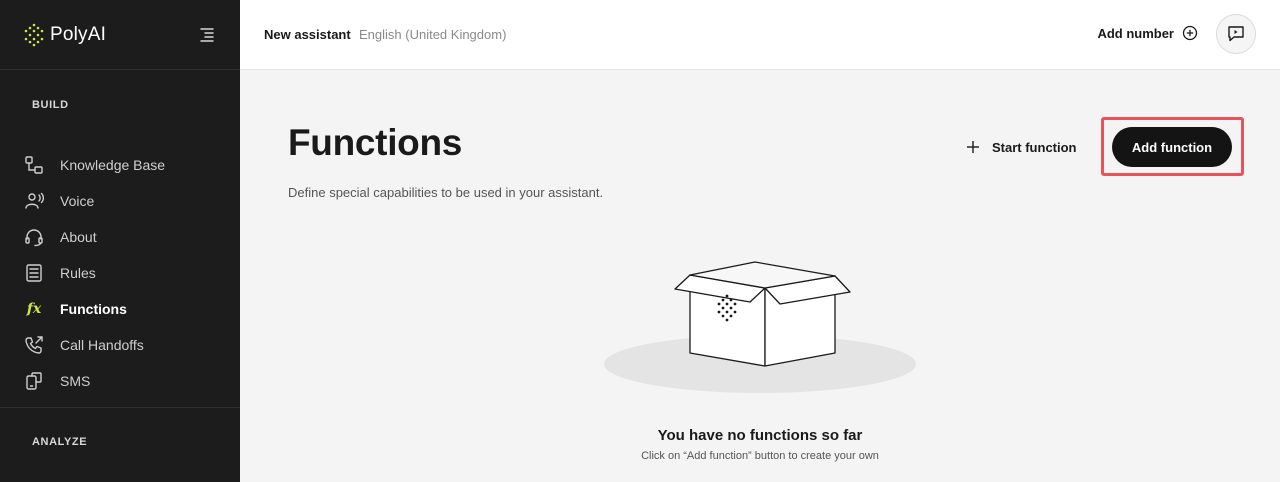  I want to click on fx-icon-glyph: fx, so click(34, 309).